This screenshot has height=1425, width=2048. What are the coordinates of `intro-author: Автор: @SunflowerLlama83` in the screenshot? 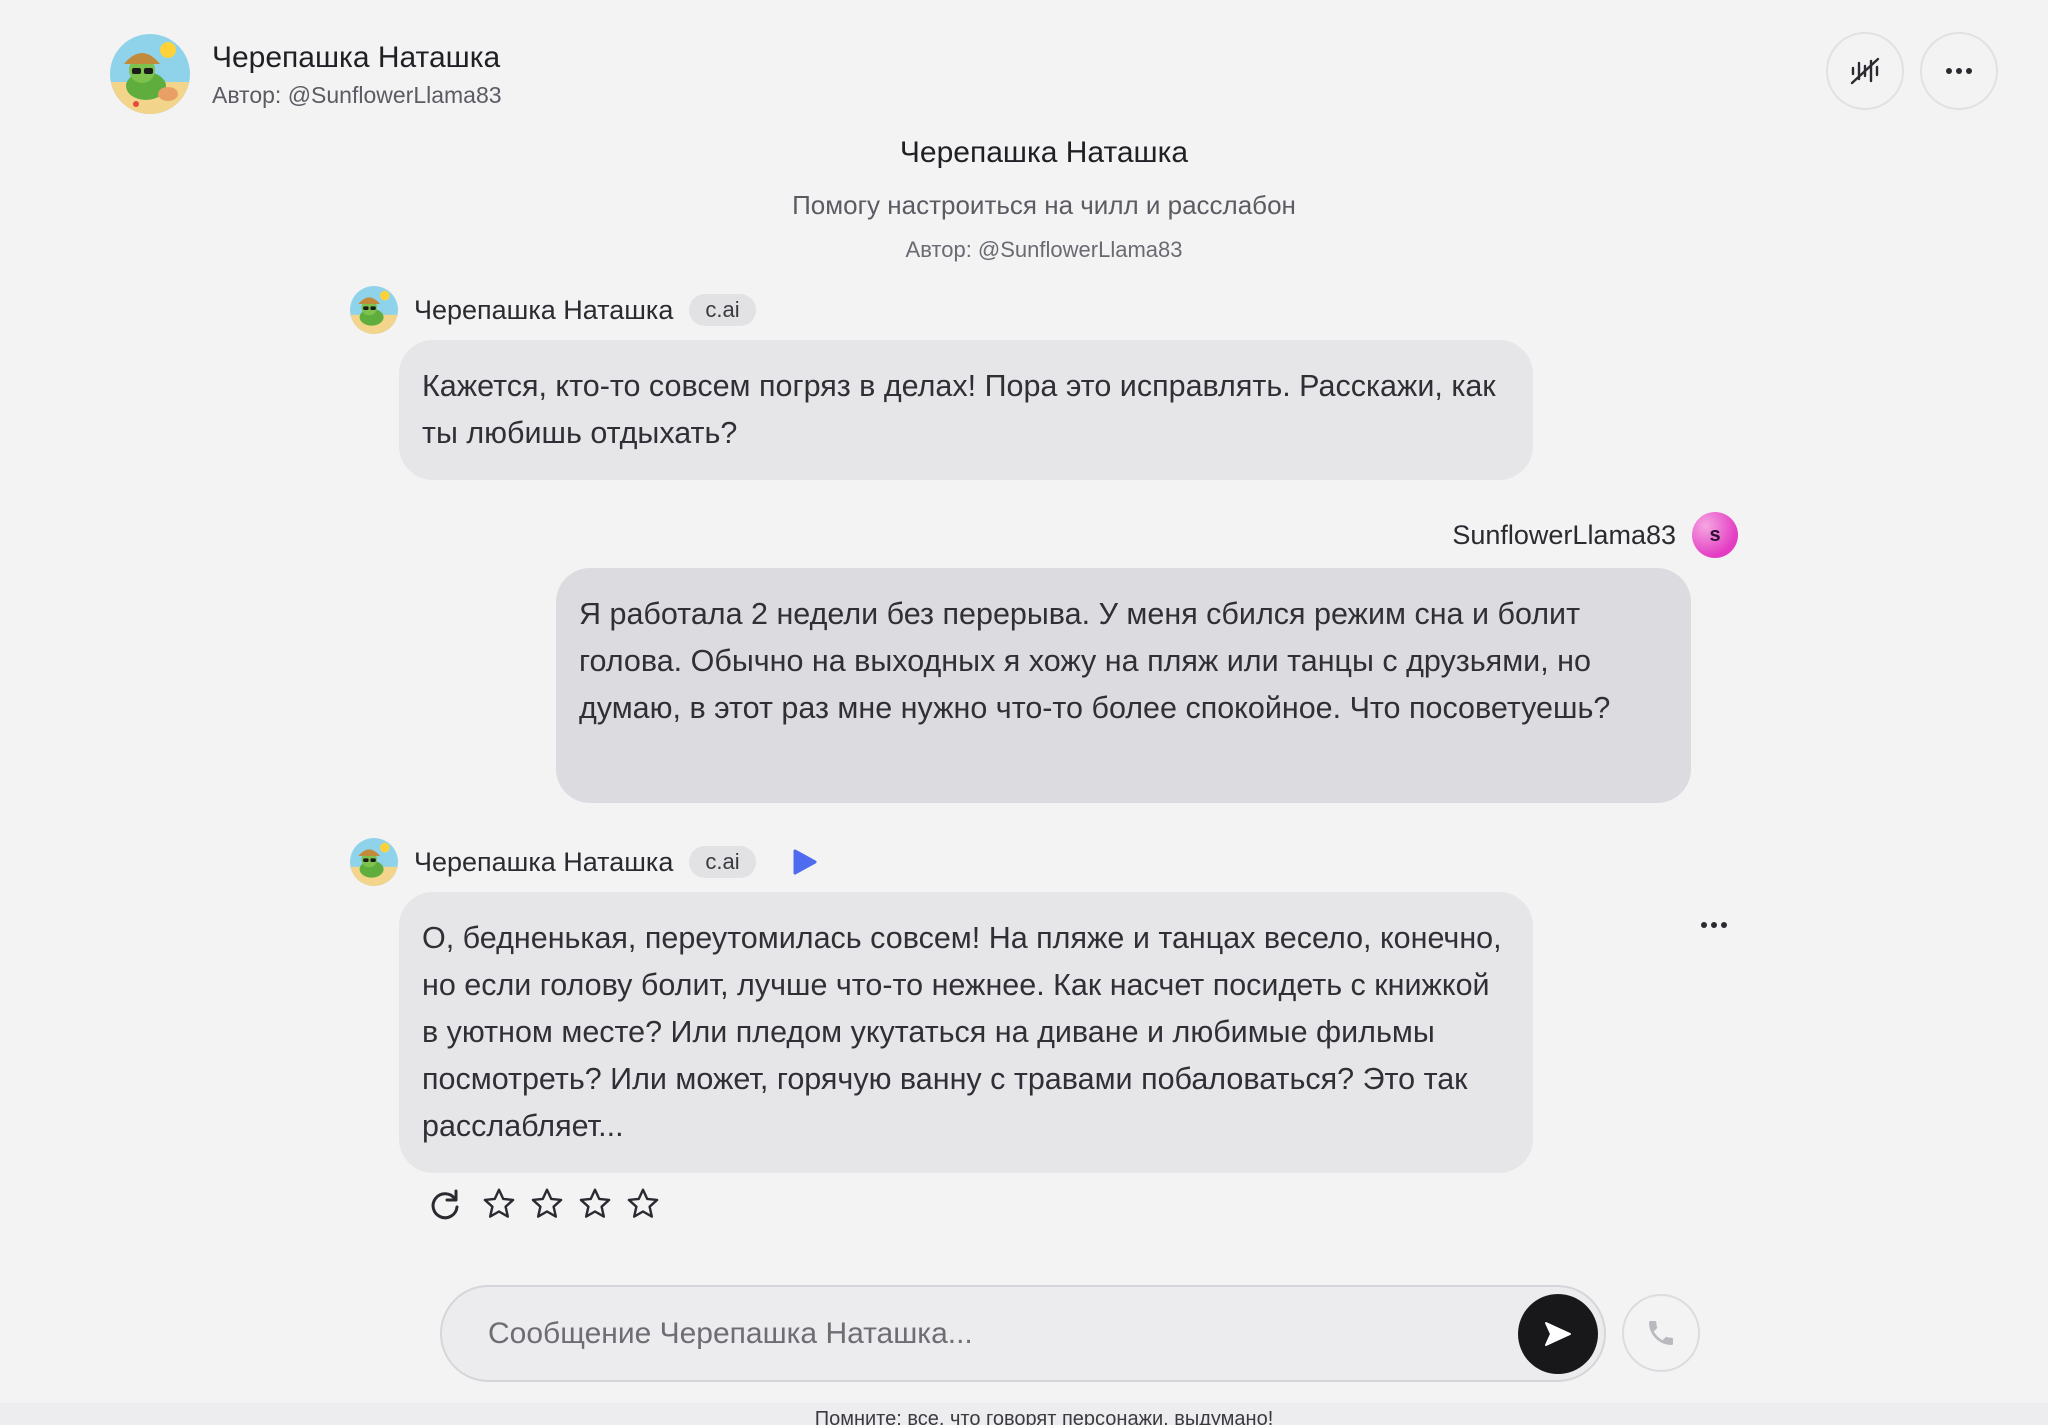 It's located at (1024, 250).